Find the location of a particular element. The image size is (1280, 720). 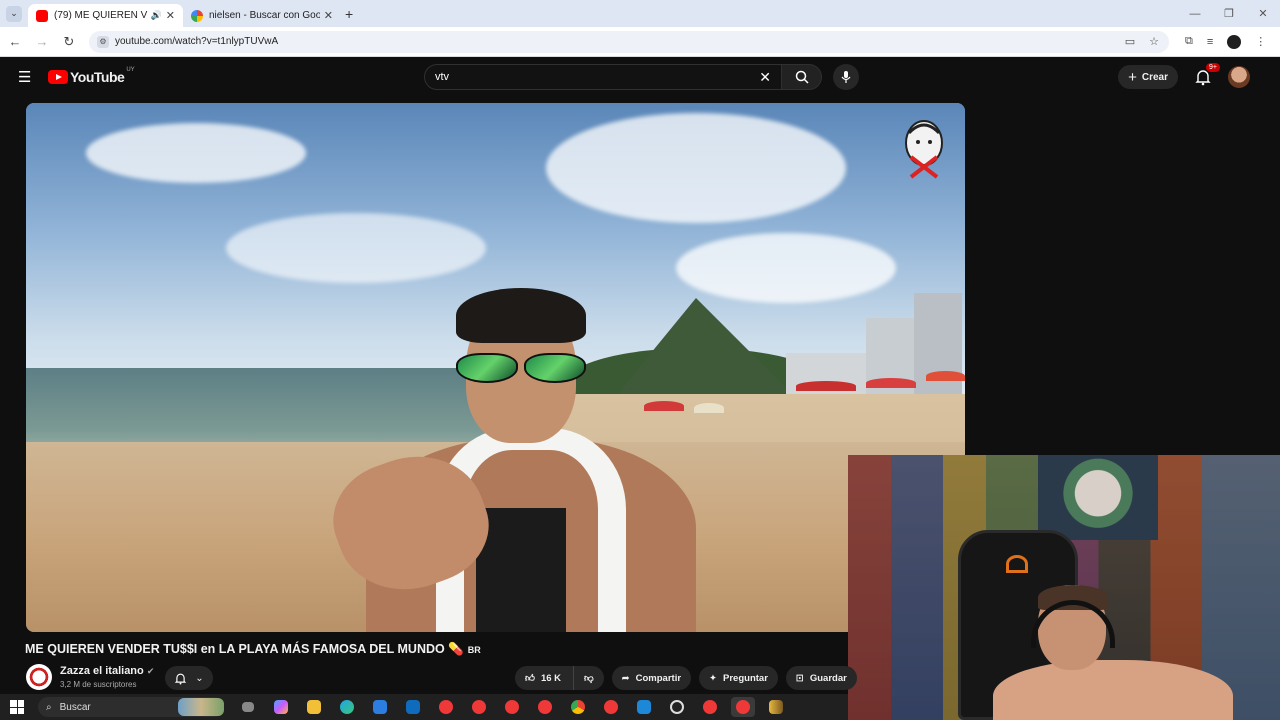

ask-label: Preguntar is located at coordinates (745, 678).